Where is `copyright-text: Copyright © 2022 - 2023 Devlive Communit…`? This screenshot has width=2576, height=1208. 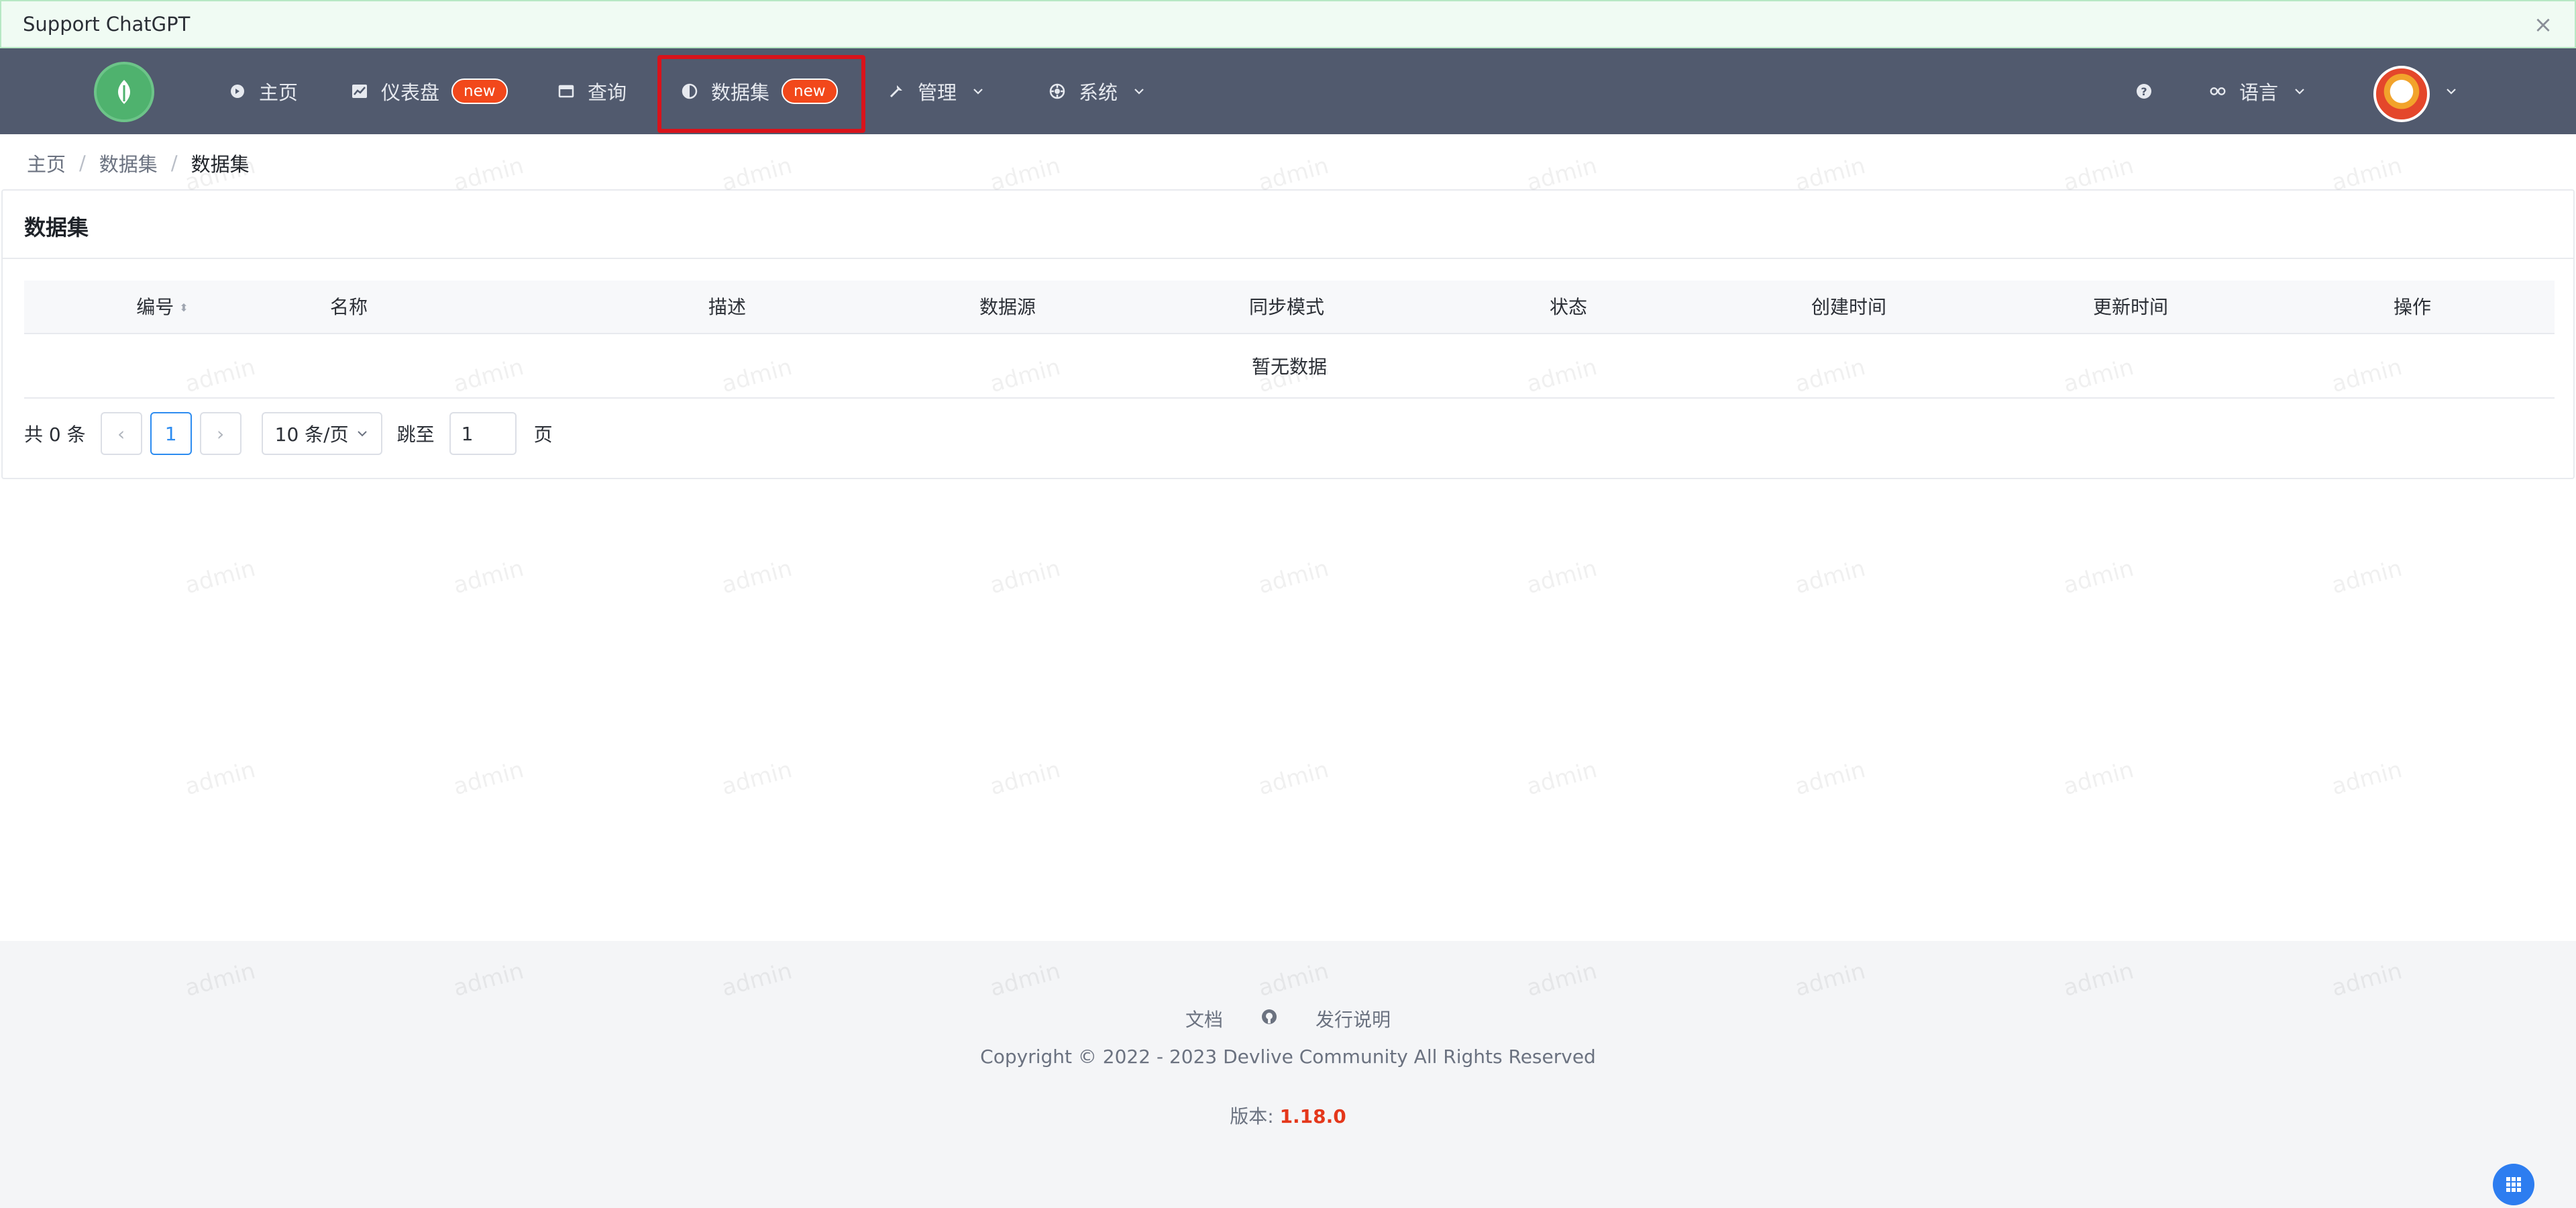 copyright-text: Copyright © 2022 - 2023 Devlive Communit… is located at coordinates (1288, 1057).